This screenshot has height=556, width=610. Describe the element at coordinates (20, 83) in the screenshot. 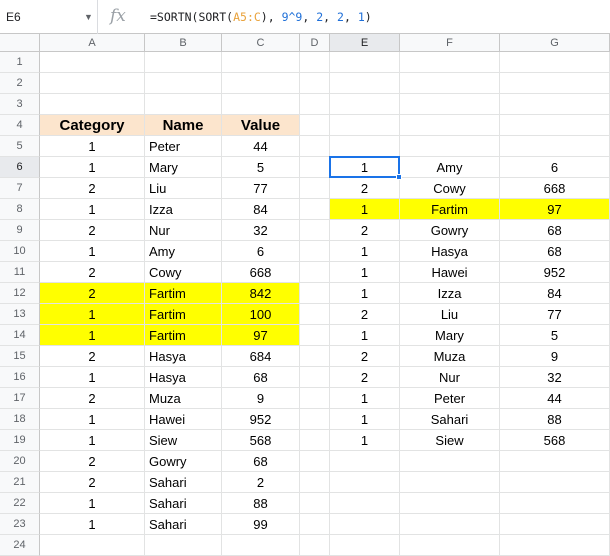

I see `row-header: 2` at that location.